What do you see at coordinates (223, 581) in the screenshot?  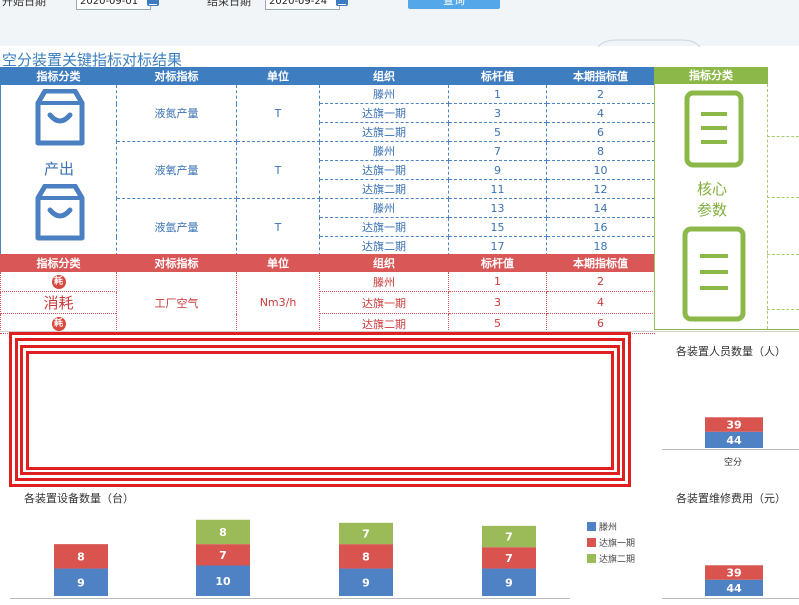 I see `equipment-data-label: 10` at bounding box center [223, 581].